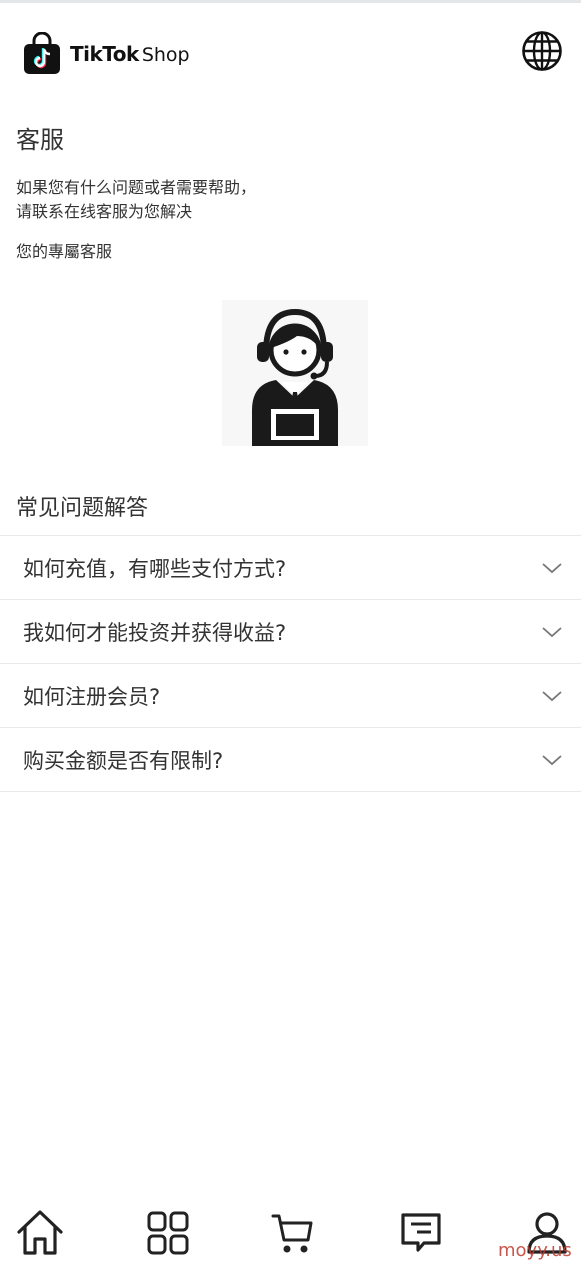 This screenshot has height=1268, width=581. Describe the element at coordinates (155, 632) in the screenshot. I see `faq-question: 我如何才能投资并获得收益?` at that location.